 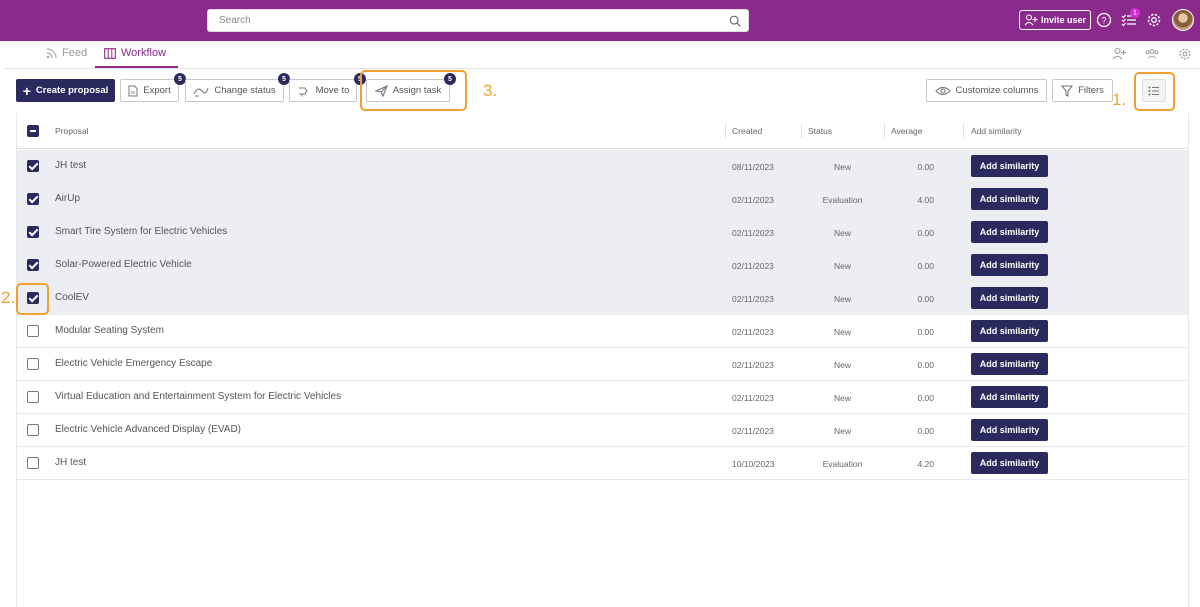 I want to click on plus-icon: +, so click(x=26, y=90).